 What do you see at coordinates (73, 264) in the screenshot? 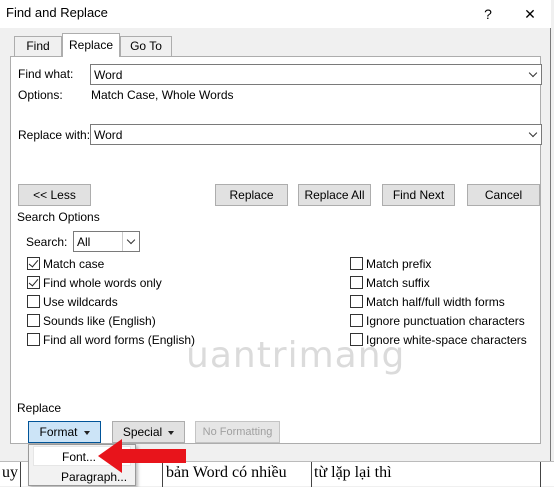
I see `match-case-label: Match case` at bounding box center [73, 264].